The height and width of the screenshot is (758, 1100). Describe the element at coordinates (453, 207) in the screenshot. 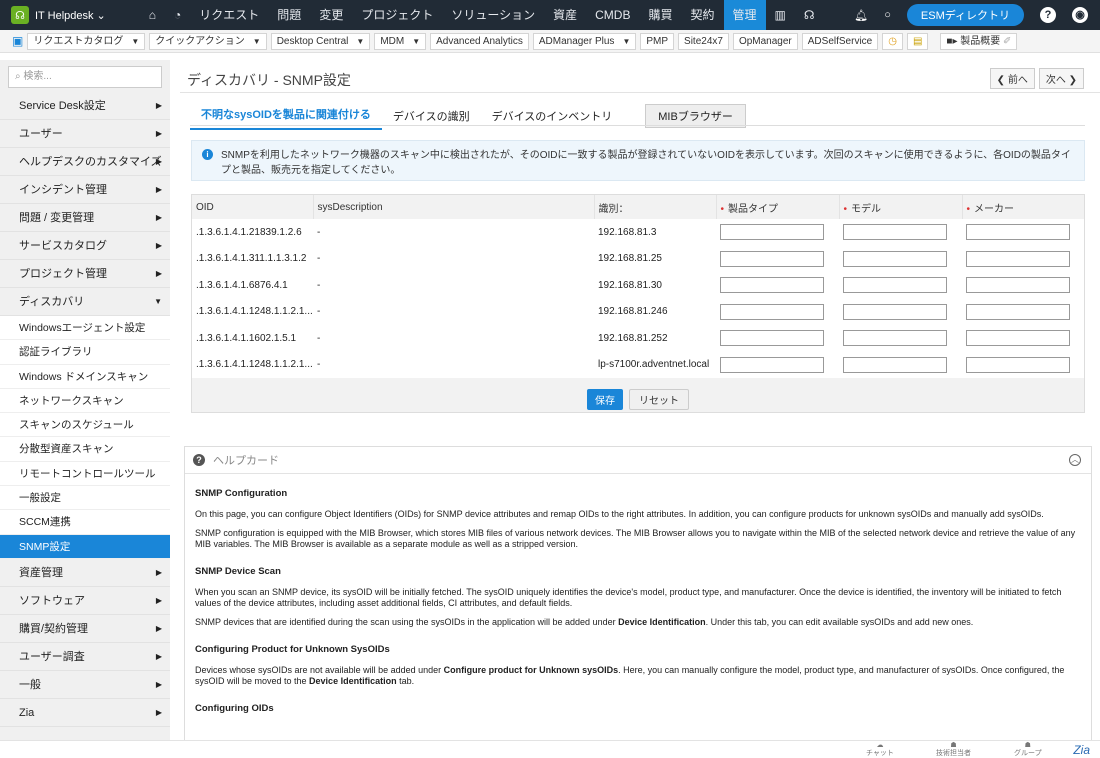

I see `col-sysdescription: sysDescription` at that location.